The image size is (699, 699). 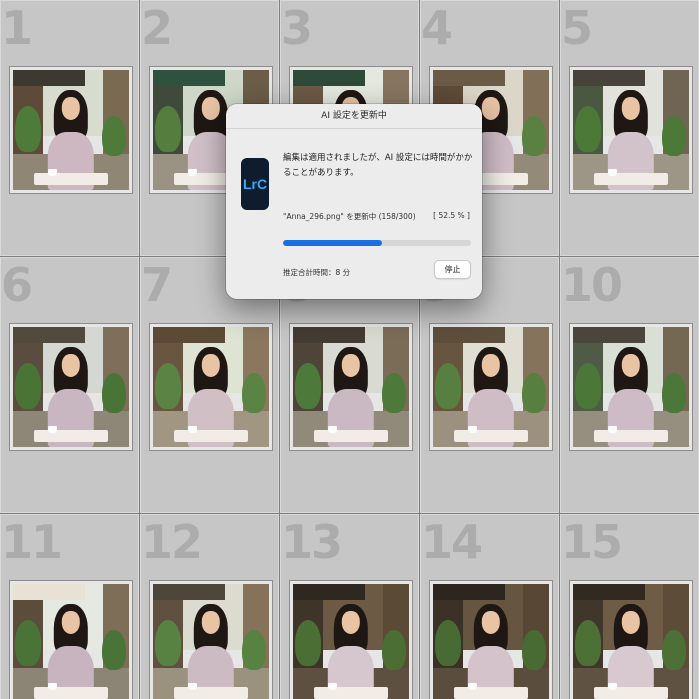 I want to click on dialog-message: 編集は適用されましたが、AI 設定には時間がかかることがあります。, so click(x=378, y=165).